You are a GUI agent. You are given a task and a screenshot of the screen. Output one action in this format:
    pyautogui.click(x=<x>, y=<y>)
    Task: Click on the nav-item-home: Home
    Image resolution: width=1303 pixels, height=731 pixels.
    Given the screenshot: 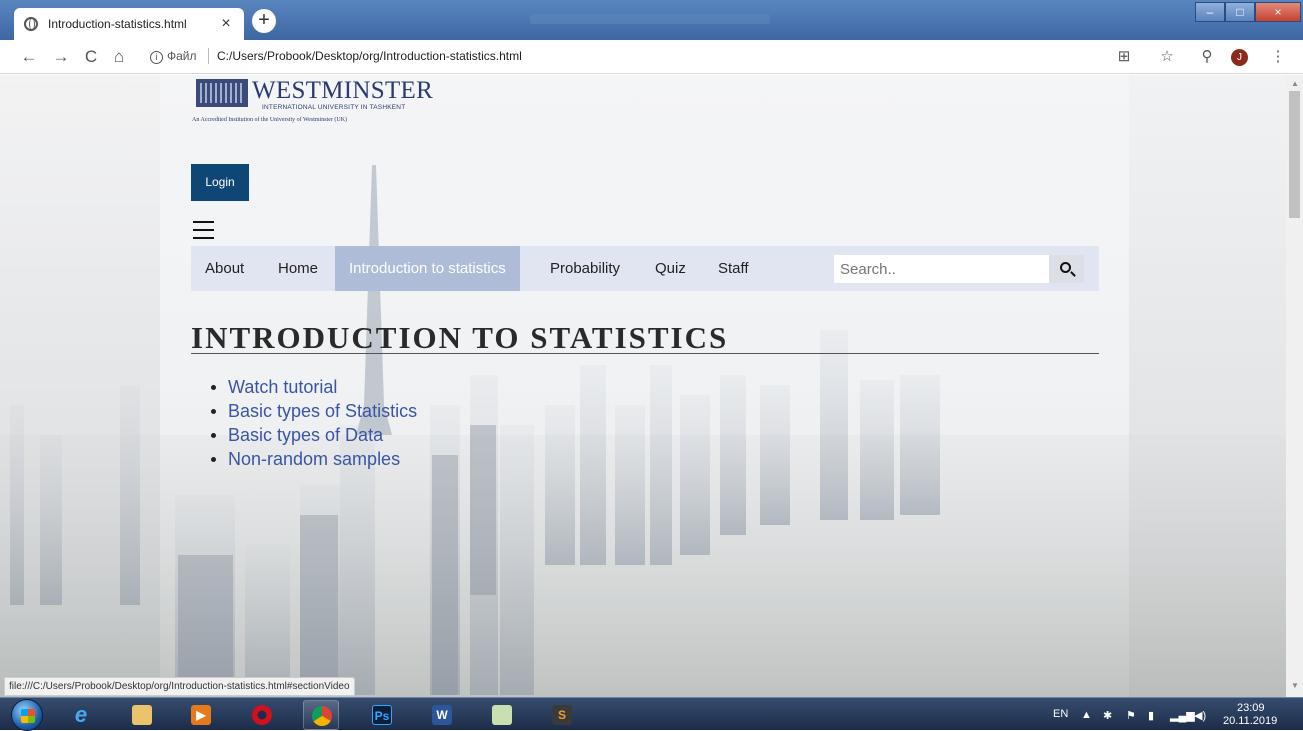 What is the action you would take?
    pyautogui.click(x=298, y=268)
    